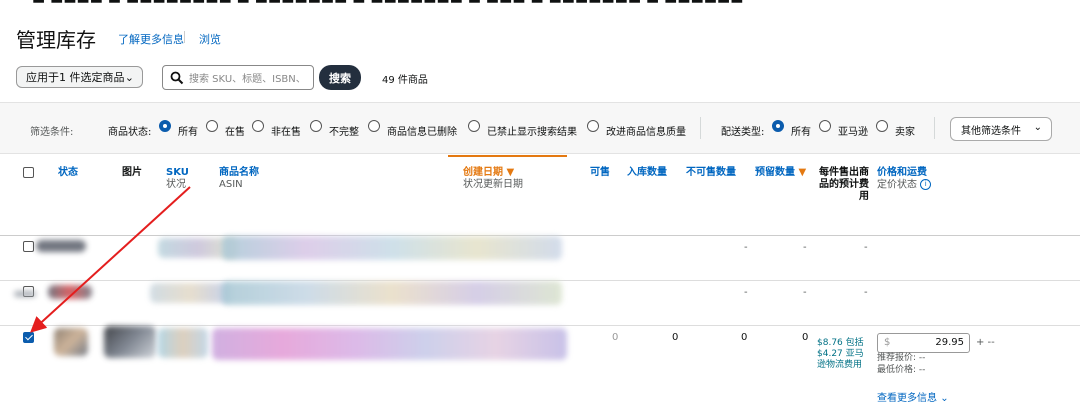 The height and width of the screenshot is (404, 1080). I want to click on fulfillment-radio-seller, so click(882, 126).